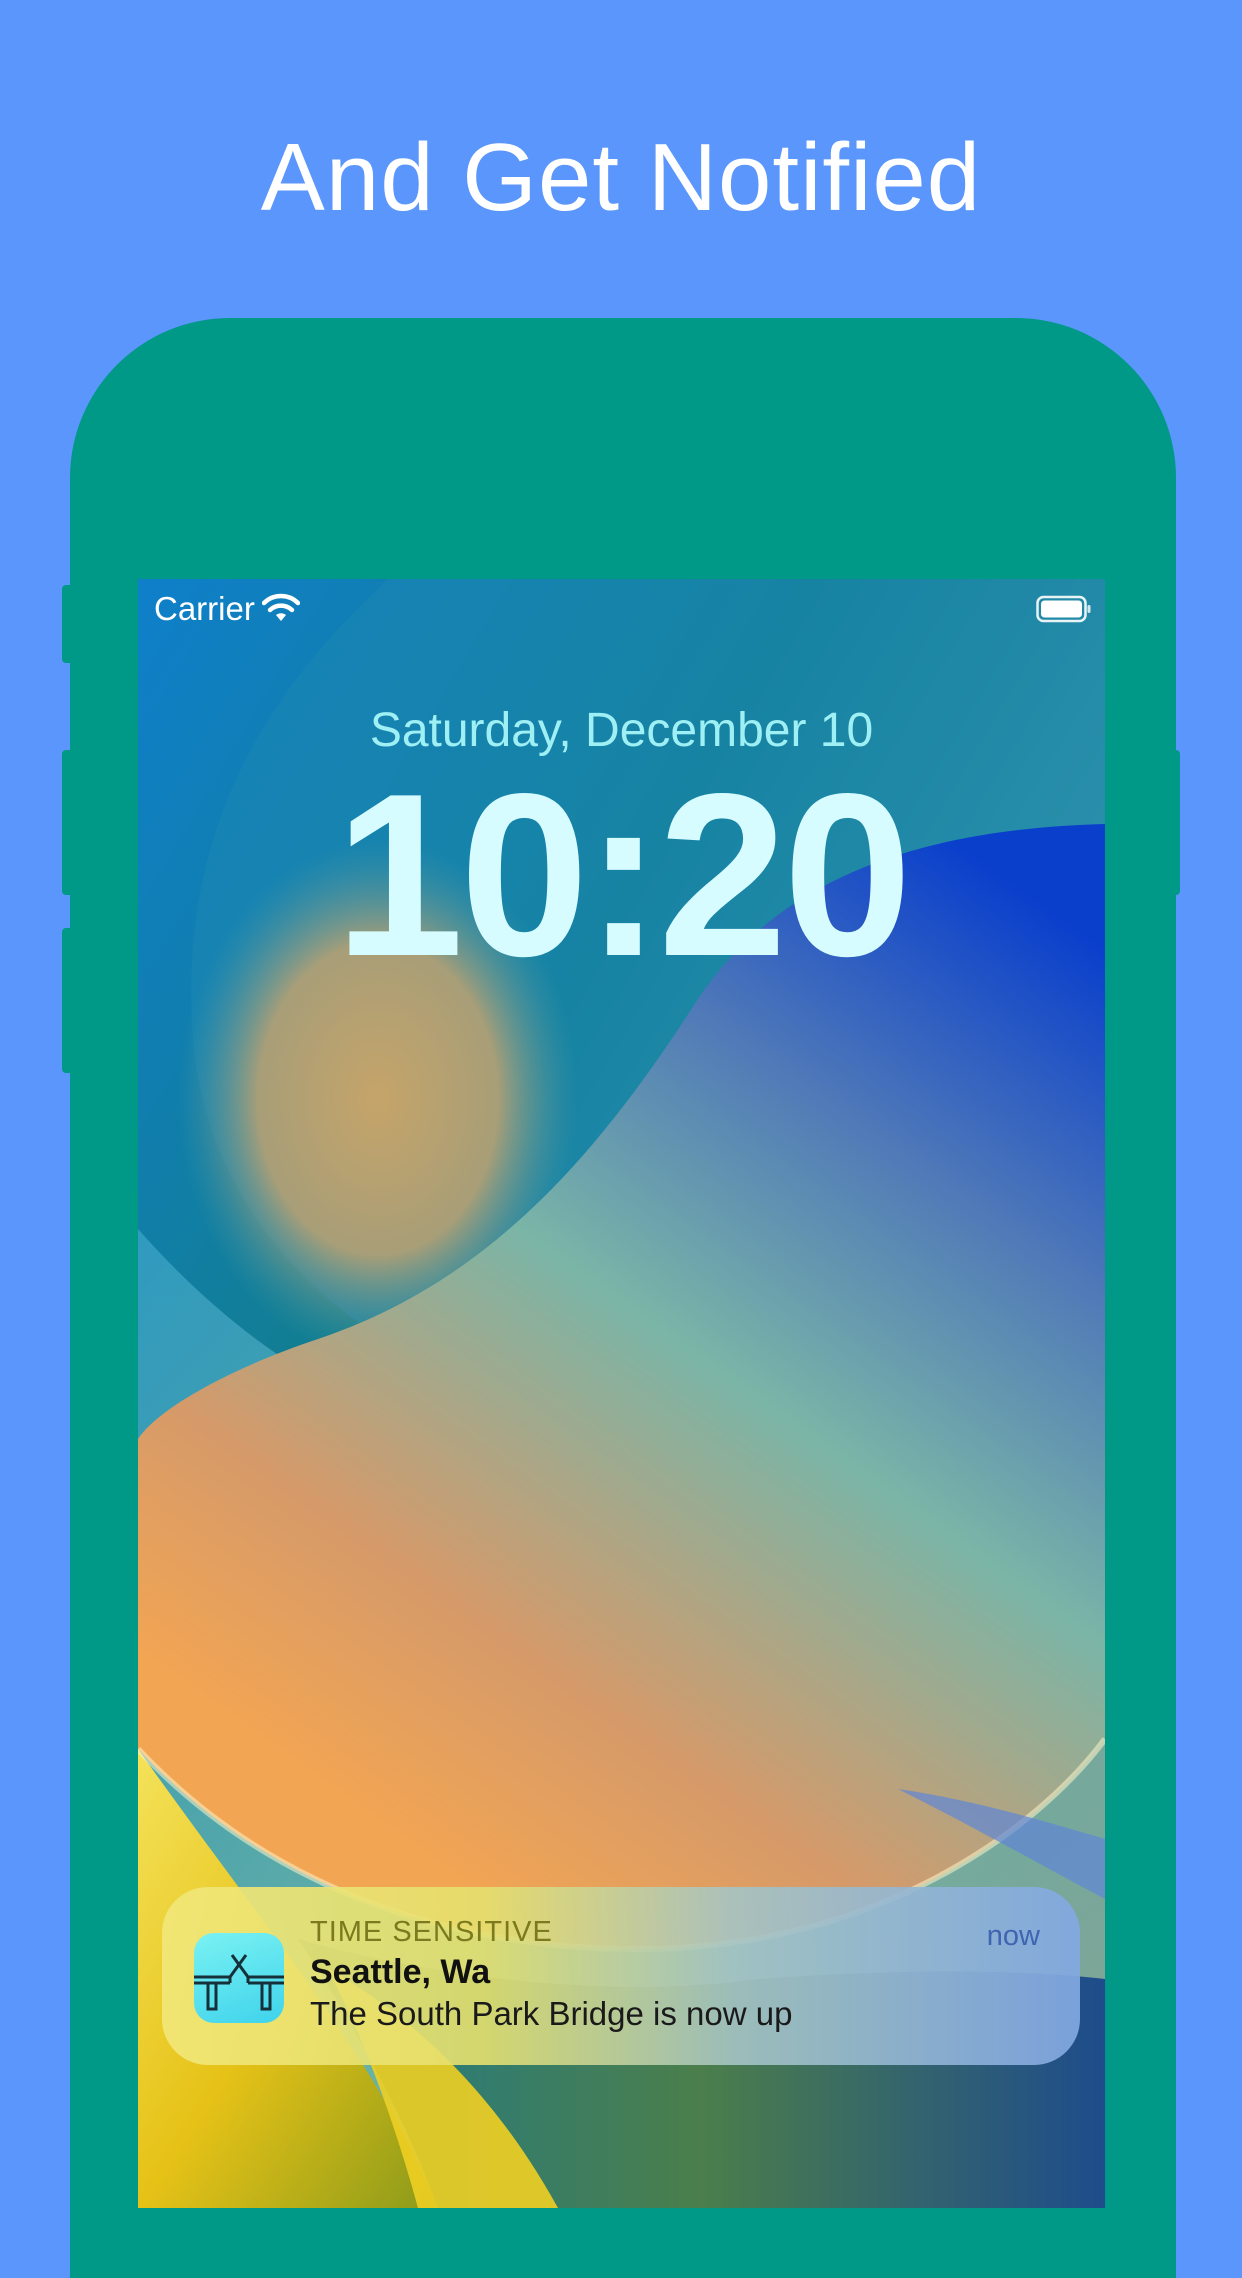  I want to click on wifi-icon, so click(281, 610).